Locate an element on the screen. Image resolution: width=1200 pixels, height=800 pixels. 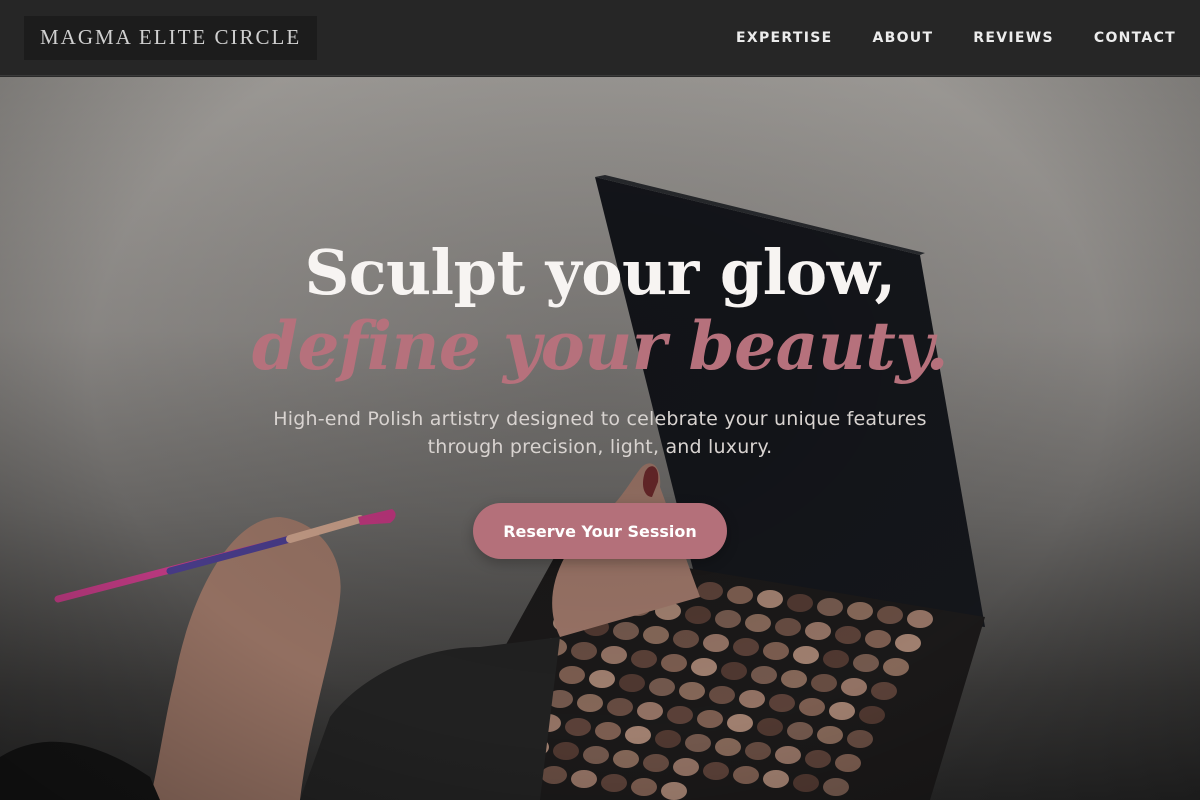
reserve-session-button: Reserve Your Session is located at coordinates (600, 531).